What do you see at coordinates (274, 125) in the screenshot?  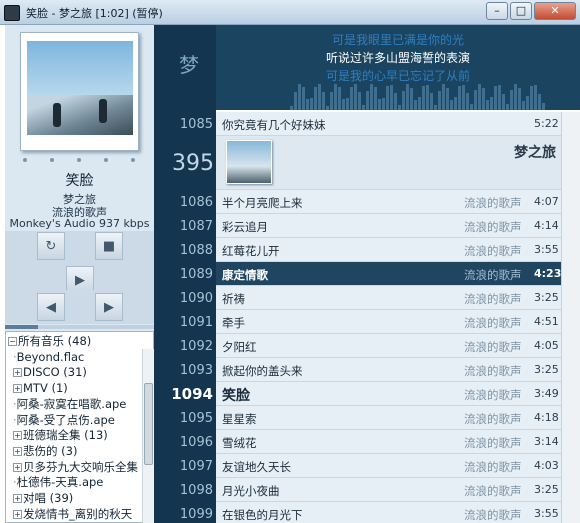 I see `track-title: 你究竟有几个好妹妹` at bounding box center [274, 125].